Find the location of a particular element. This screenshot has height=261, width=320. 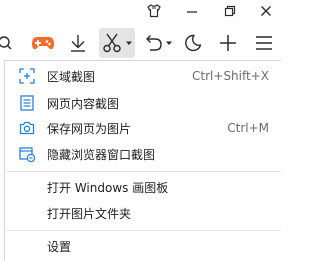

new-tab-plus-icon is located at coordinates (228, 43).